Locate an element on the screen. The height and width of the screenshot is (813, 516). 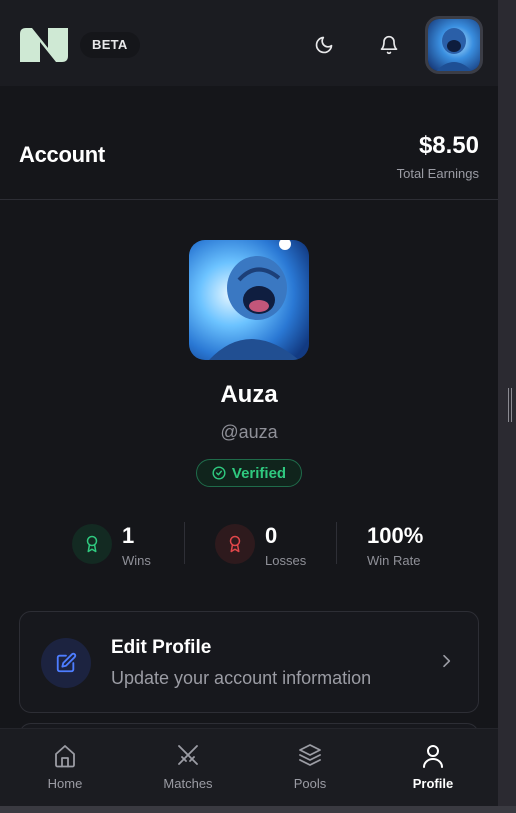
moon-icon is located at coordinates (324, 45).